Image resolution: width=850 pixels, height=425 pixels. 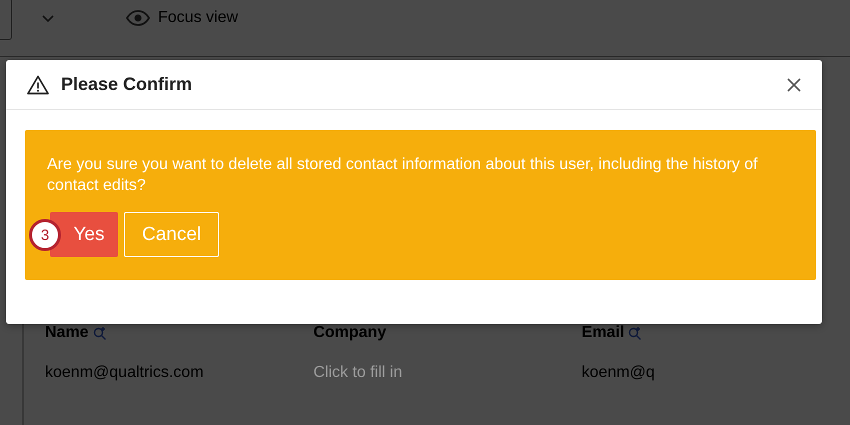 I want to click on step-badge: 3, so click(x=45, y=235).